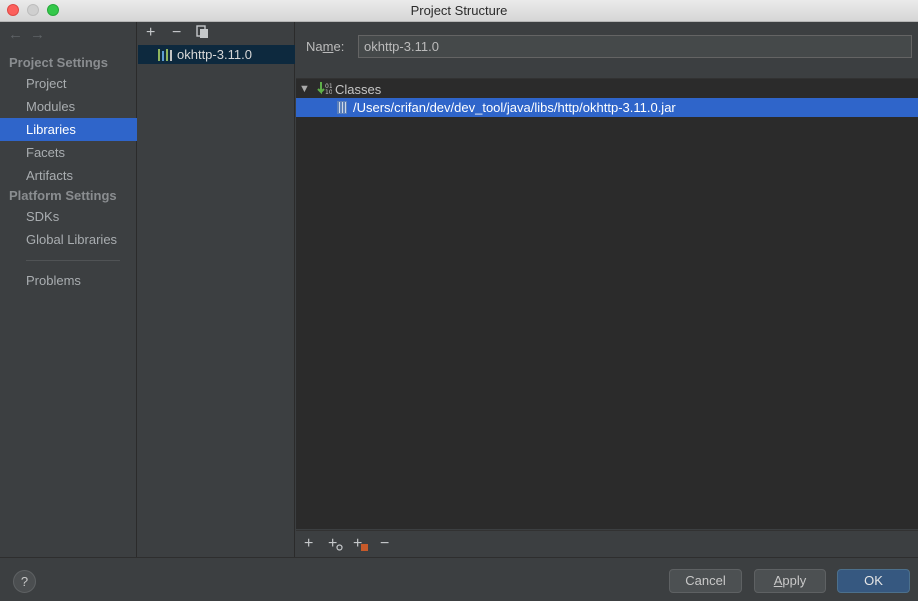 This screenshot has width=918, height=601. I want to click on library-name-label: okhttp-3.11.0, so click(214, 54).